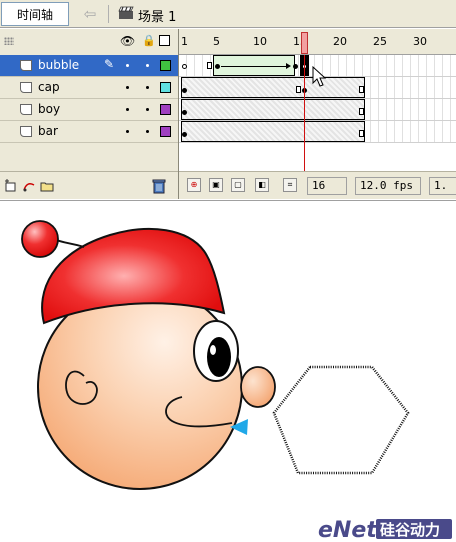 The height and width of the screenshot is (542, 456). Describe the element at coordinates (442, 186) in the screenshot. I see `elapsed-time-field: 1.` at that location.